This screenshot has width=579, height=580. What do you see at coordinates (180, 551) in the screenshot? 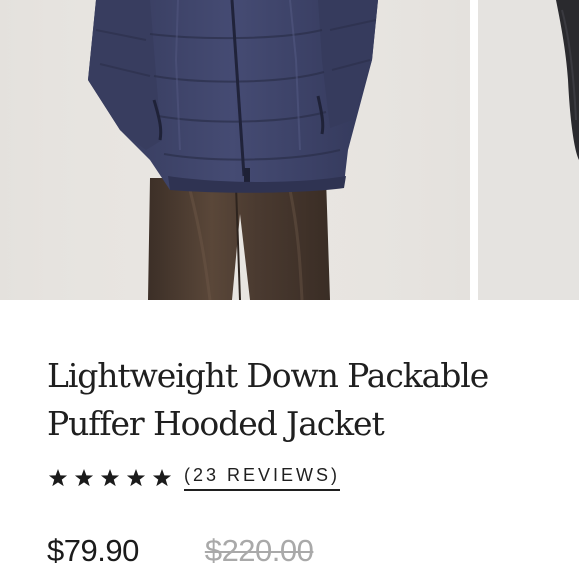
I see `price-row: $79.90 $220.00` at bounding box center [180, 551].